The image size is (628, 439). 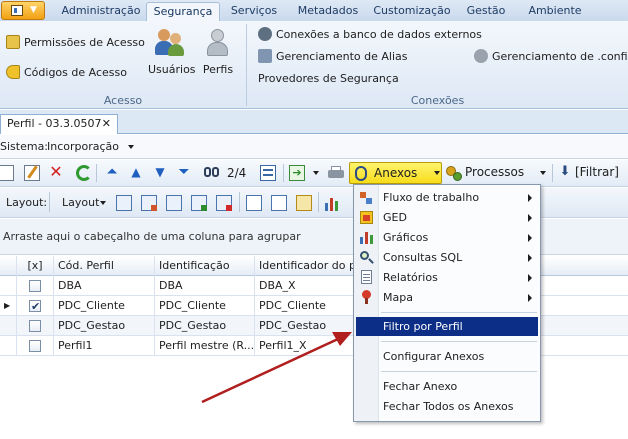 I want to click on annotation-arrow-line, so click(x=270, y=370).